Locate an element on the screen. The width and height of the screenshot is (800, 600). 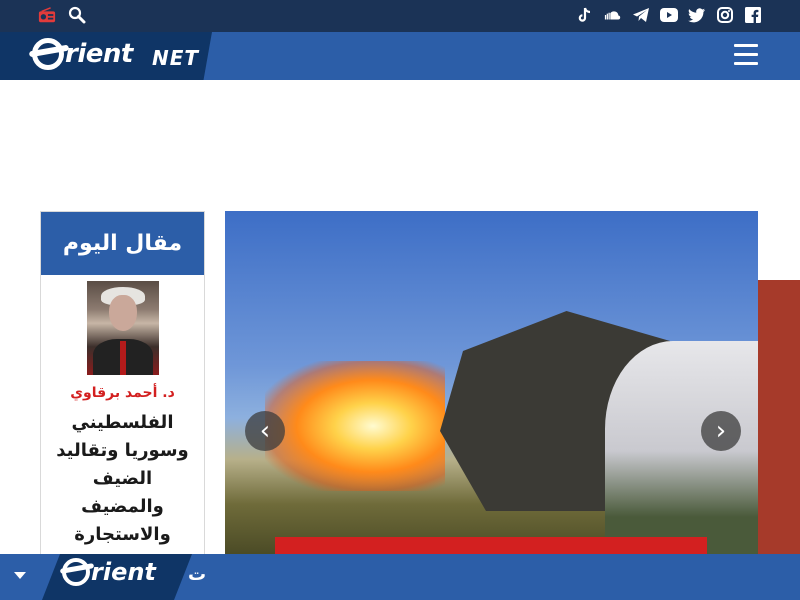
author-name-link: د. أحمد برقاوي is located at coordinates (122, 393).